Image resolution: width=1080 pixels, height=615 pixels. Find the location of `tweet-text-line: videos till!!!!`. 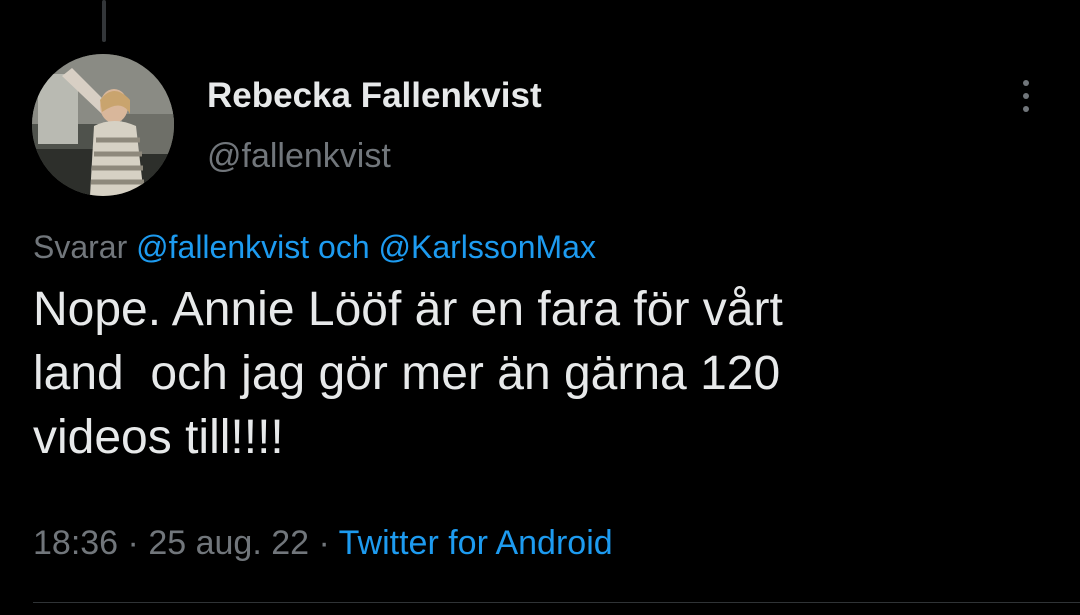

tweet-text-line: videos till!!!! is located at coordinates (158, 437).